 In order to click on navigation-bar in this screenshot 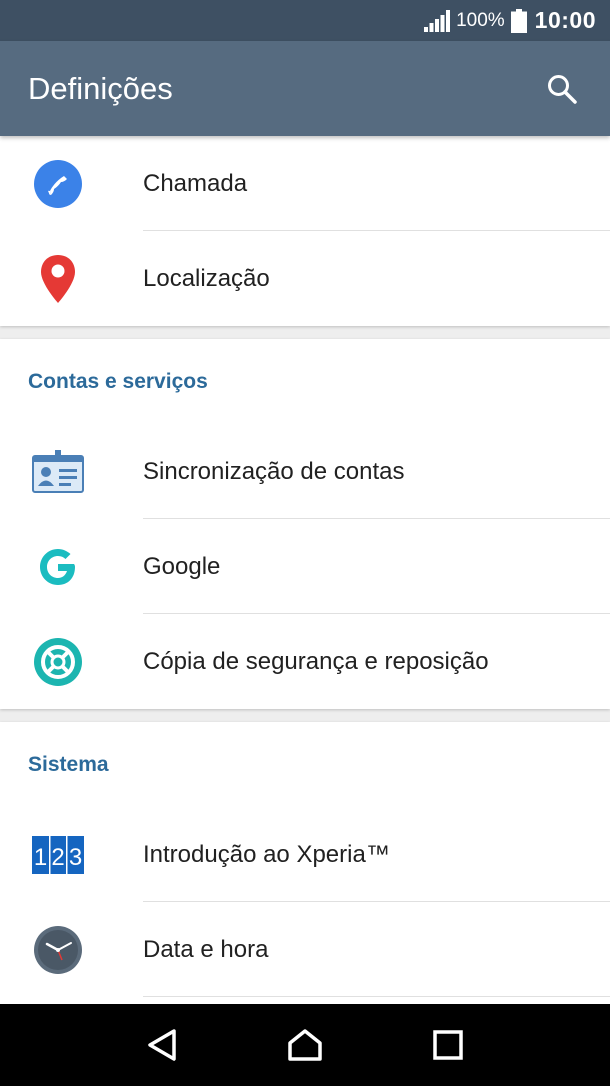, I will do `click(305, 1045)`.